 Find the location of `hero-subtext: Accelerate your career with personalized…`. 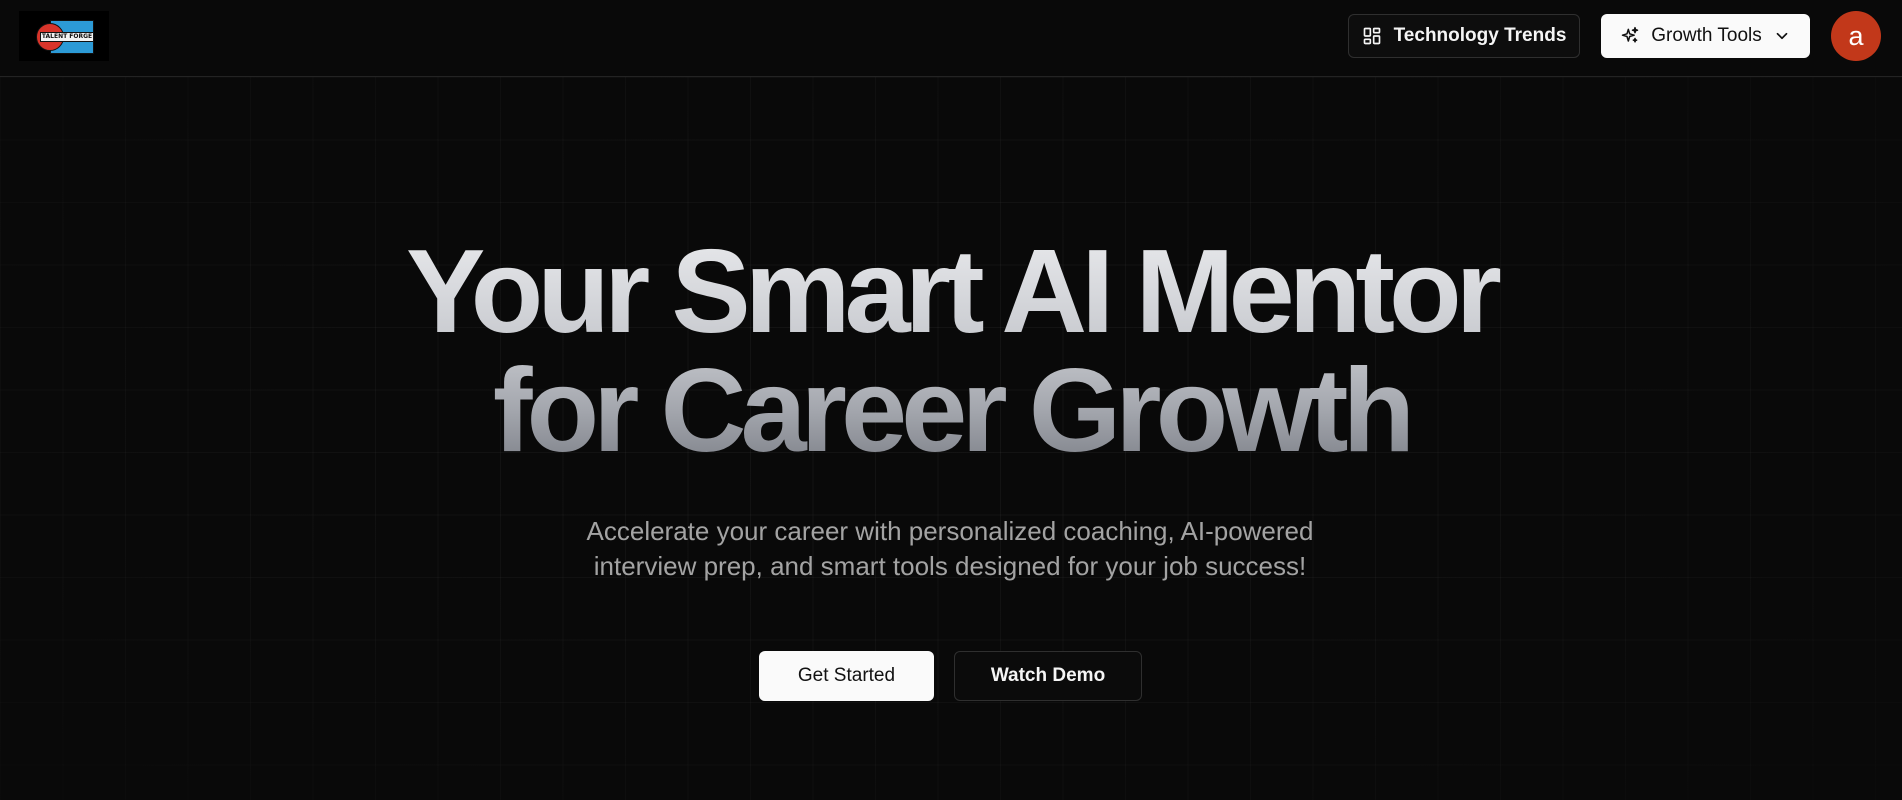

hero-subtext: Accelerate your career with personalized… is located at coordinates (950, 548).